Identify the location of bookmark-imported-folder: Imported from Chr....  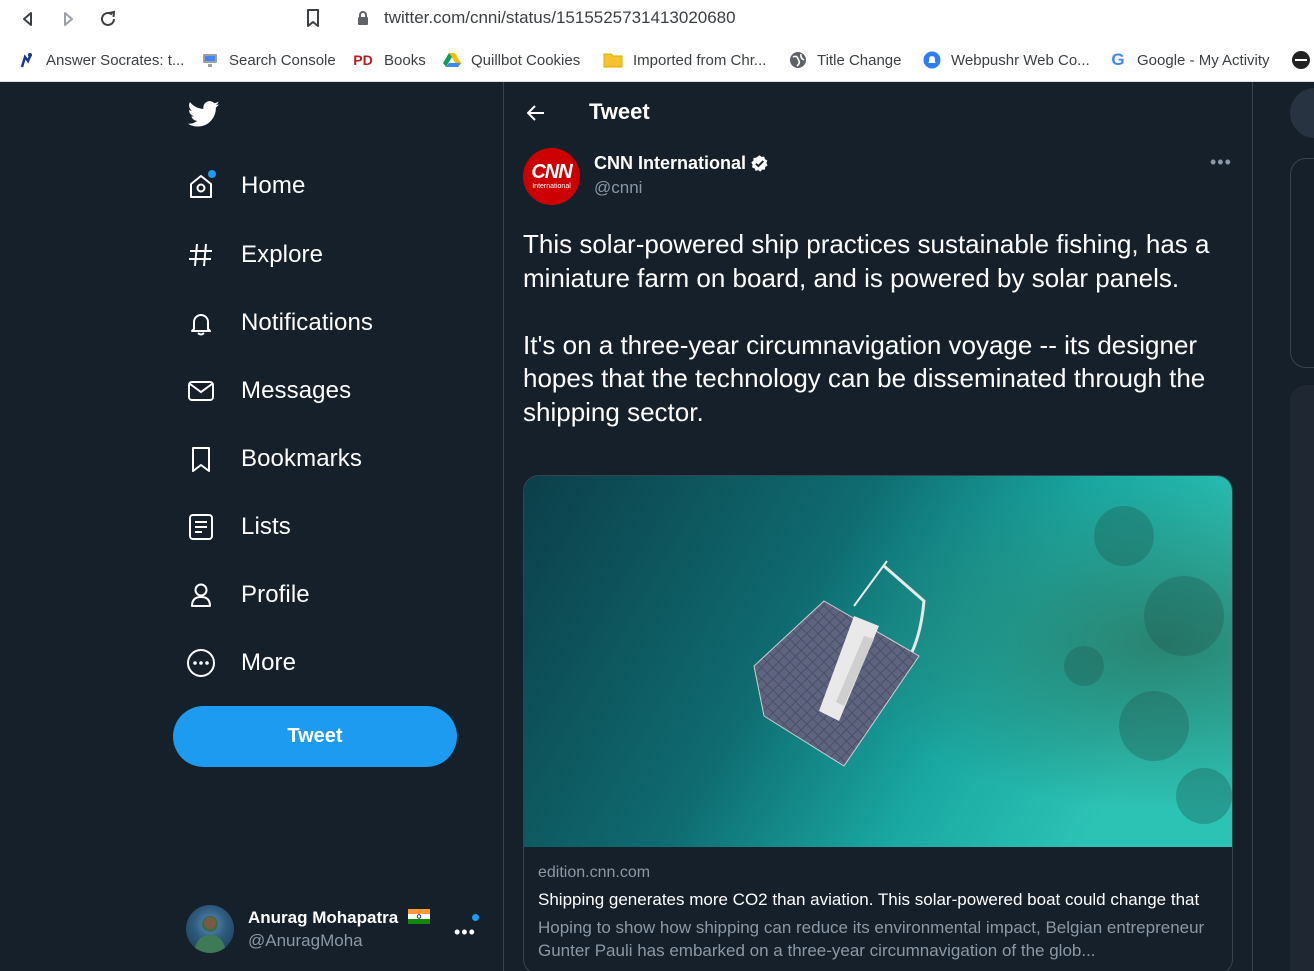
(684, 60).